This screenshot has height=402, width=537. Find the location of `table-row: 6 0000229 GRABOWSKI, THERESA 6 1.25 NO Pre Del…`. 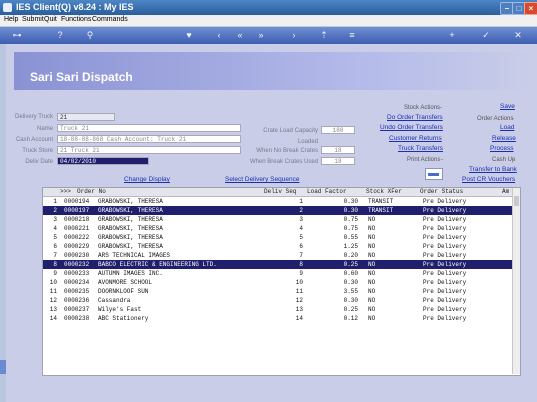

table-row: 6 0000229 GRABOWSKI, THERESA 6 1.25 NO Pre Del… is located at coordinates (277, 246).